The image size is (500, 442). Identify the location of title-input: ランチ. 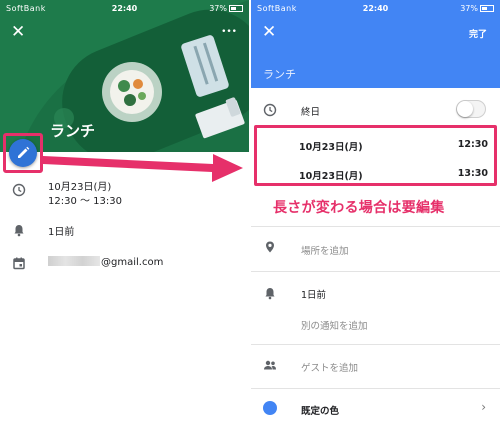
(279, 74).